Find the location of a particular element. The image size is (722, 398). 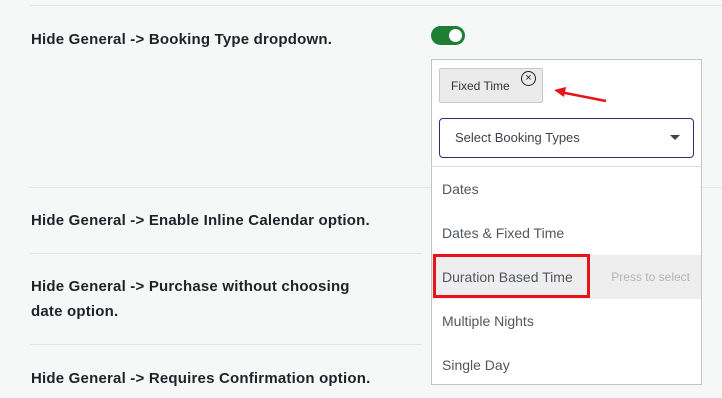

booking-type-toggle is located at coordinates (448, 35).